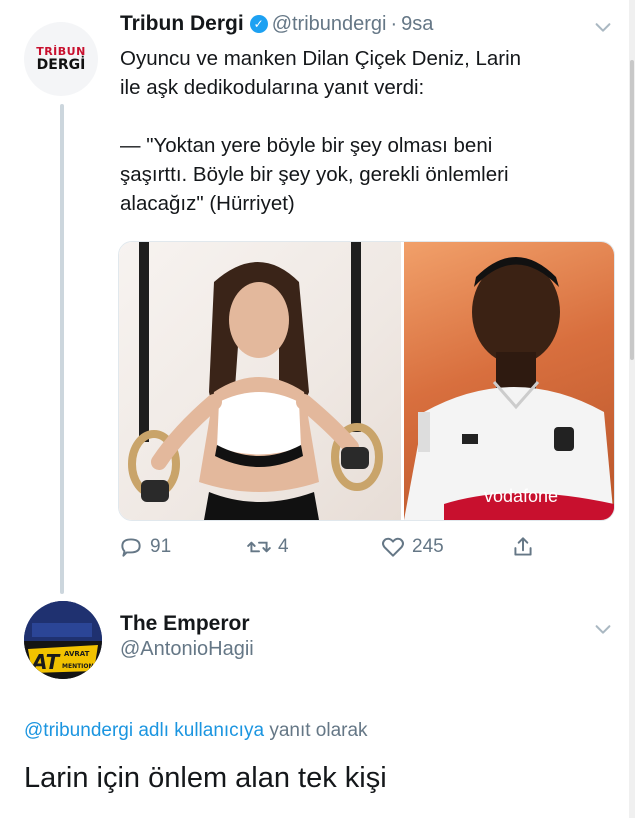 This screenshot has height=818, width=635. What do you see at coordinates (283, 546) in the screenshot?
I see `retweet-count: 4` at bounding box center [283, 546].